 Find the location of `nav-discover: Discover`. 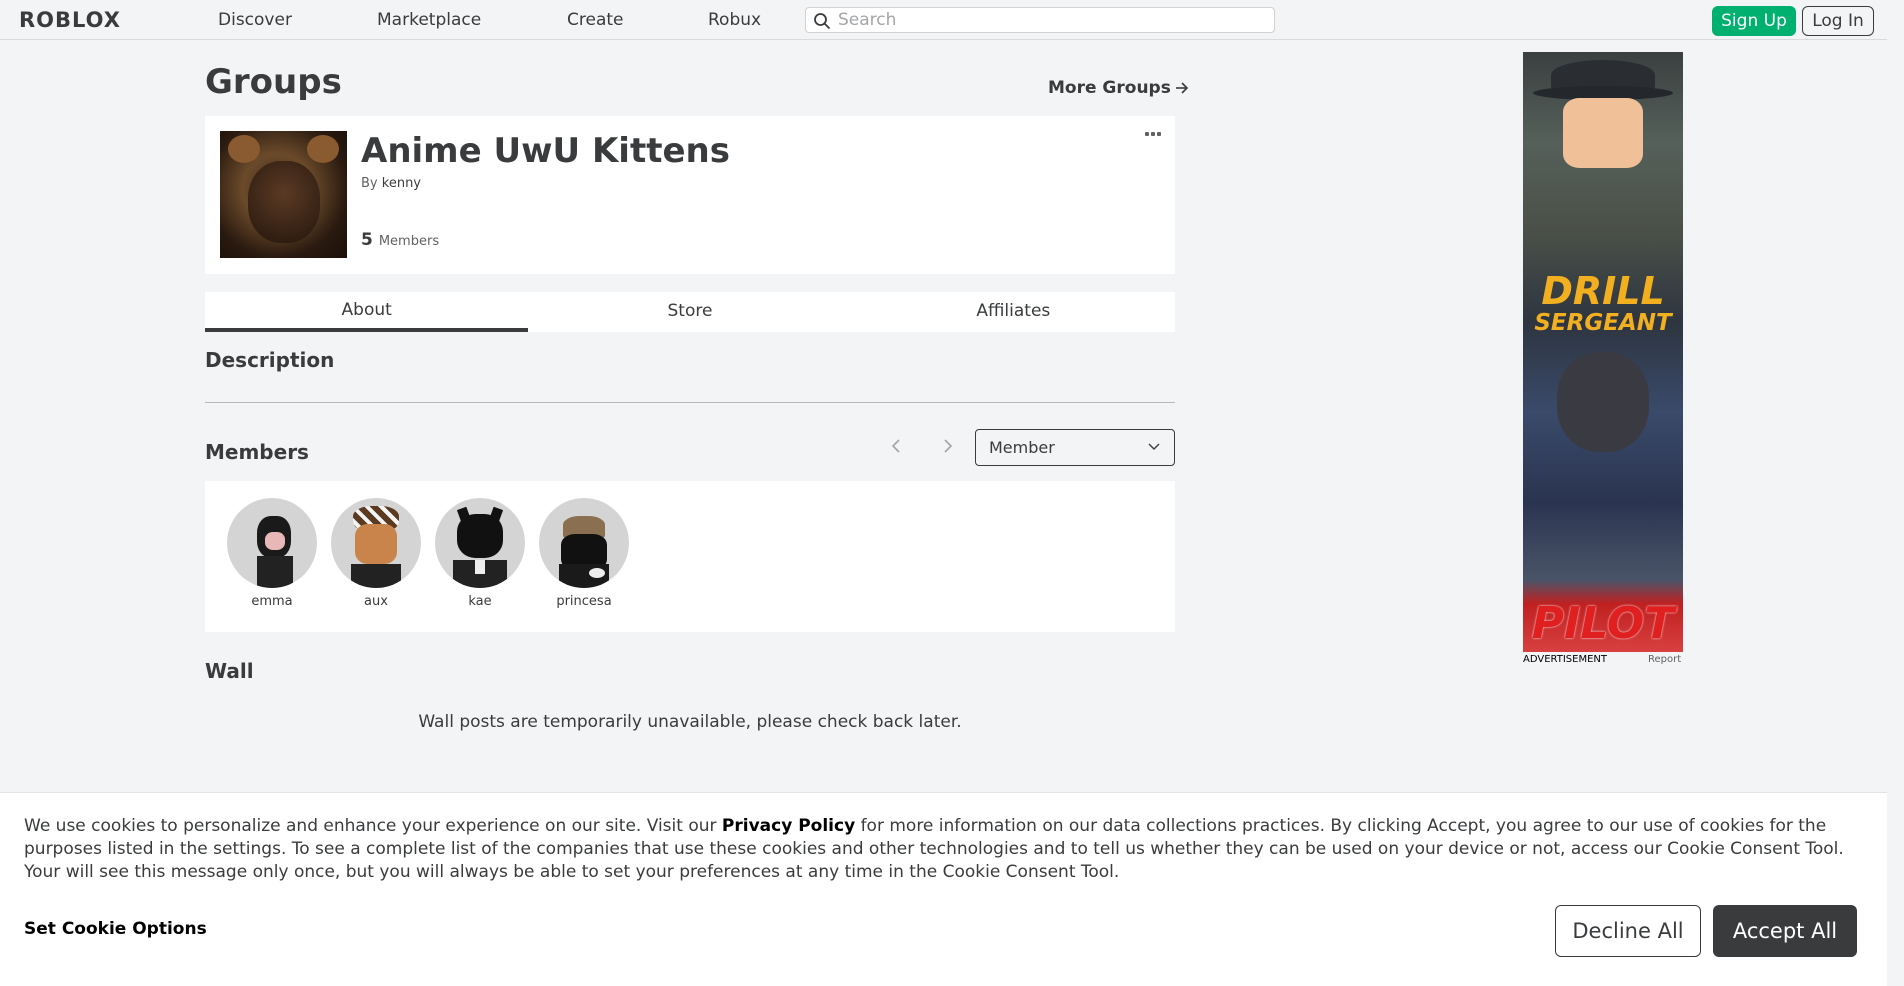

nav-discover: Discover is located at coordinates (255, 20).